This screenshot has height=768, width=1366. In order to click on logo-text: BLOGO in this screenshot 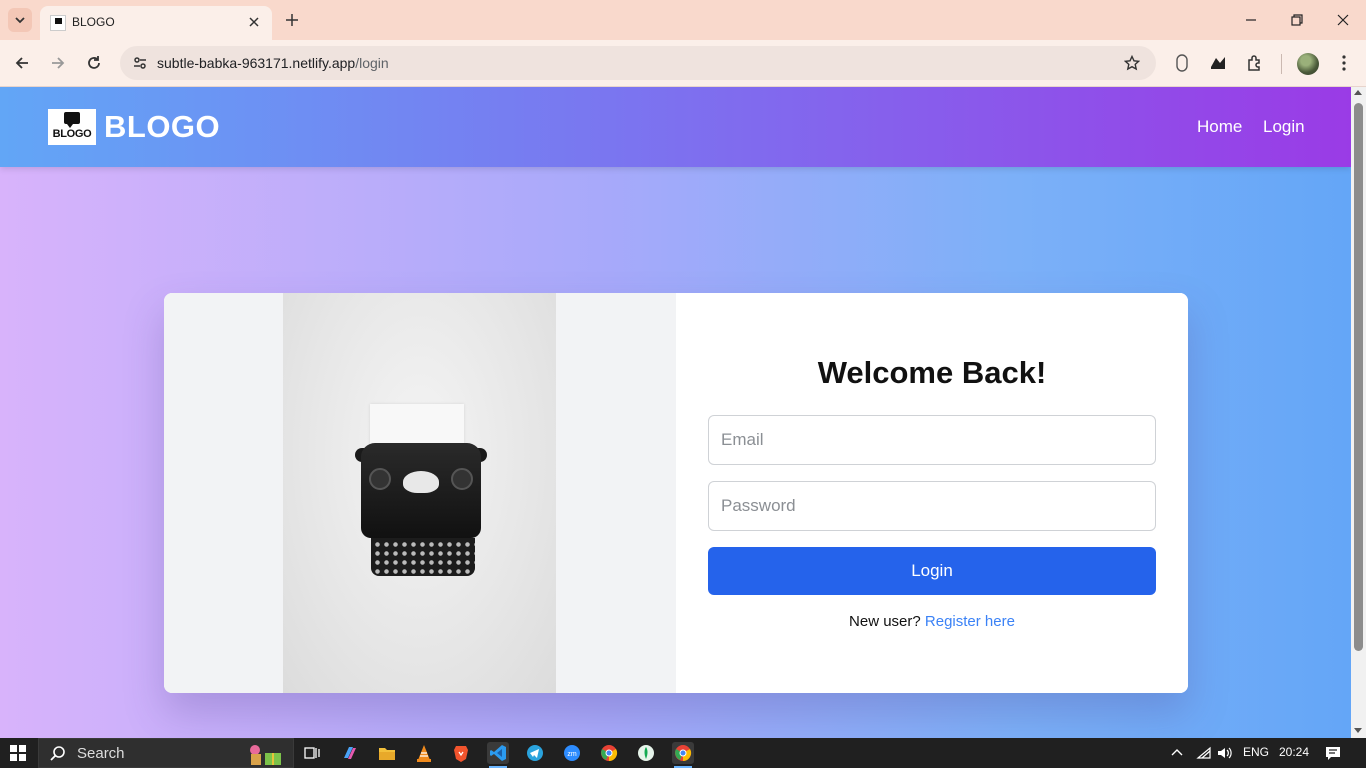, I will do `click(72, 134)`.